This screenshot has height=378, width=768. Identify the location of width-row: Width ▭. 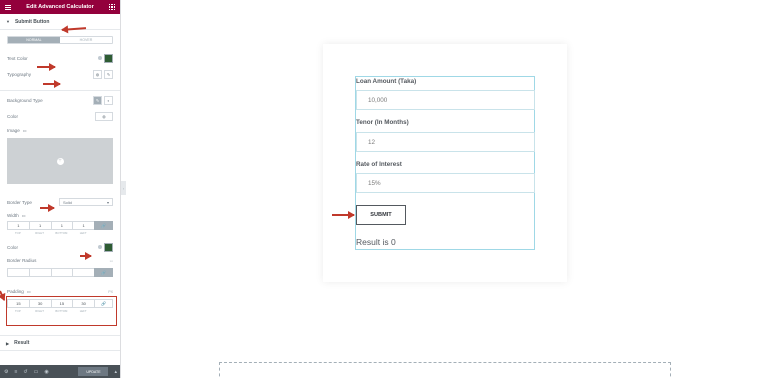
(60, 215).